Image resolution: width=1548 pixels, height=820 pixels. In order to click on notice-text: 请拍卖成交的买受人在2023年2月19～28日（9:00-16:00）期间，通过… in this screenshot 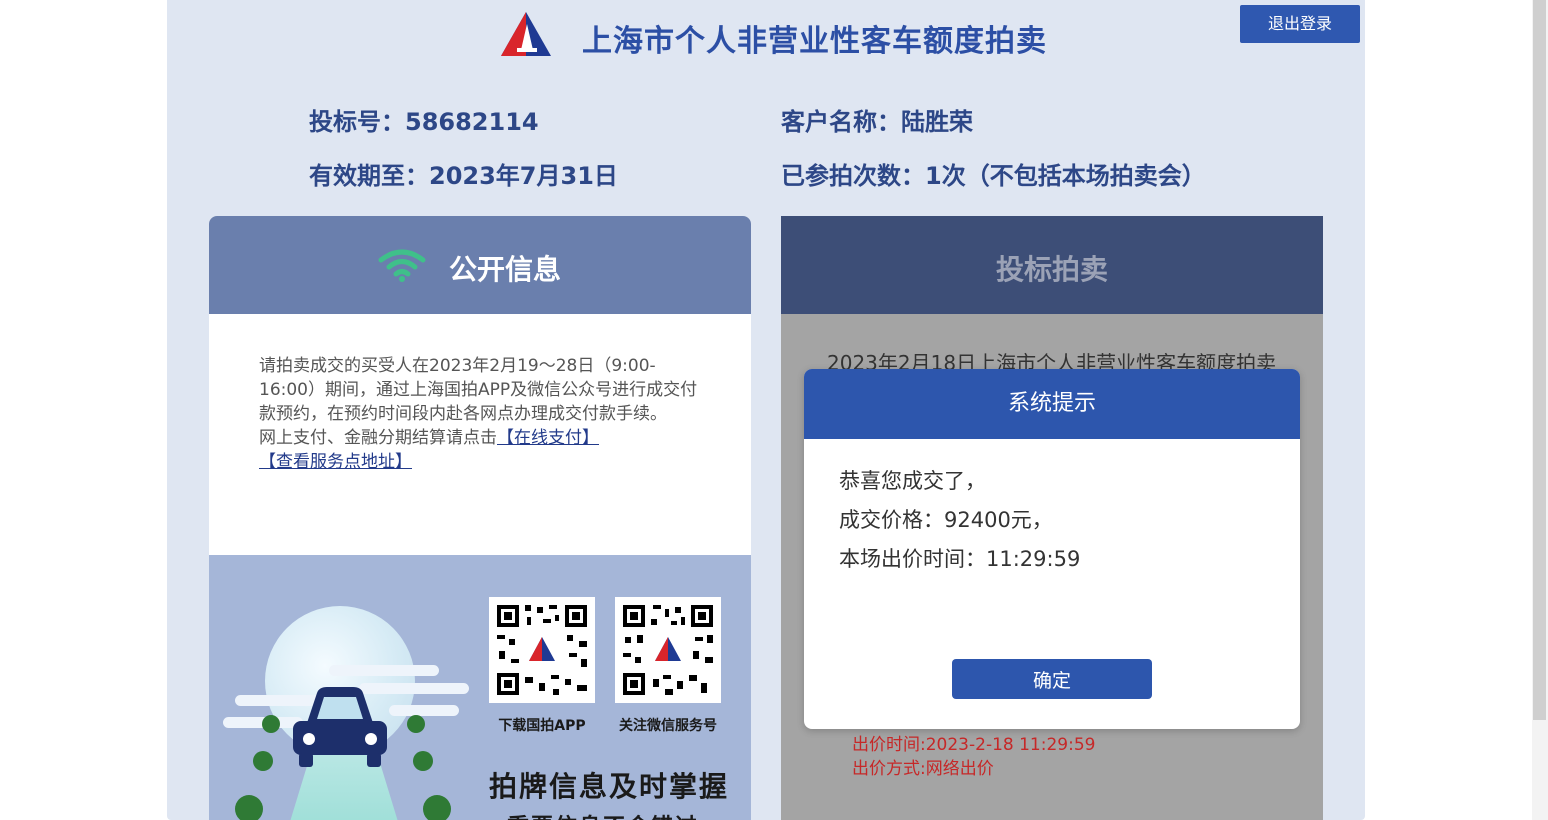, I will do `click(478, 390)`.